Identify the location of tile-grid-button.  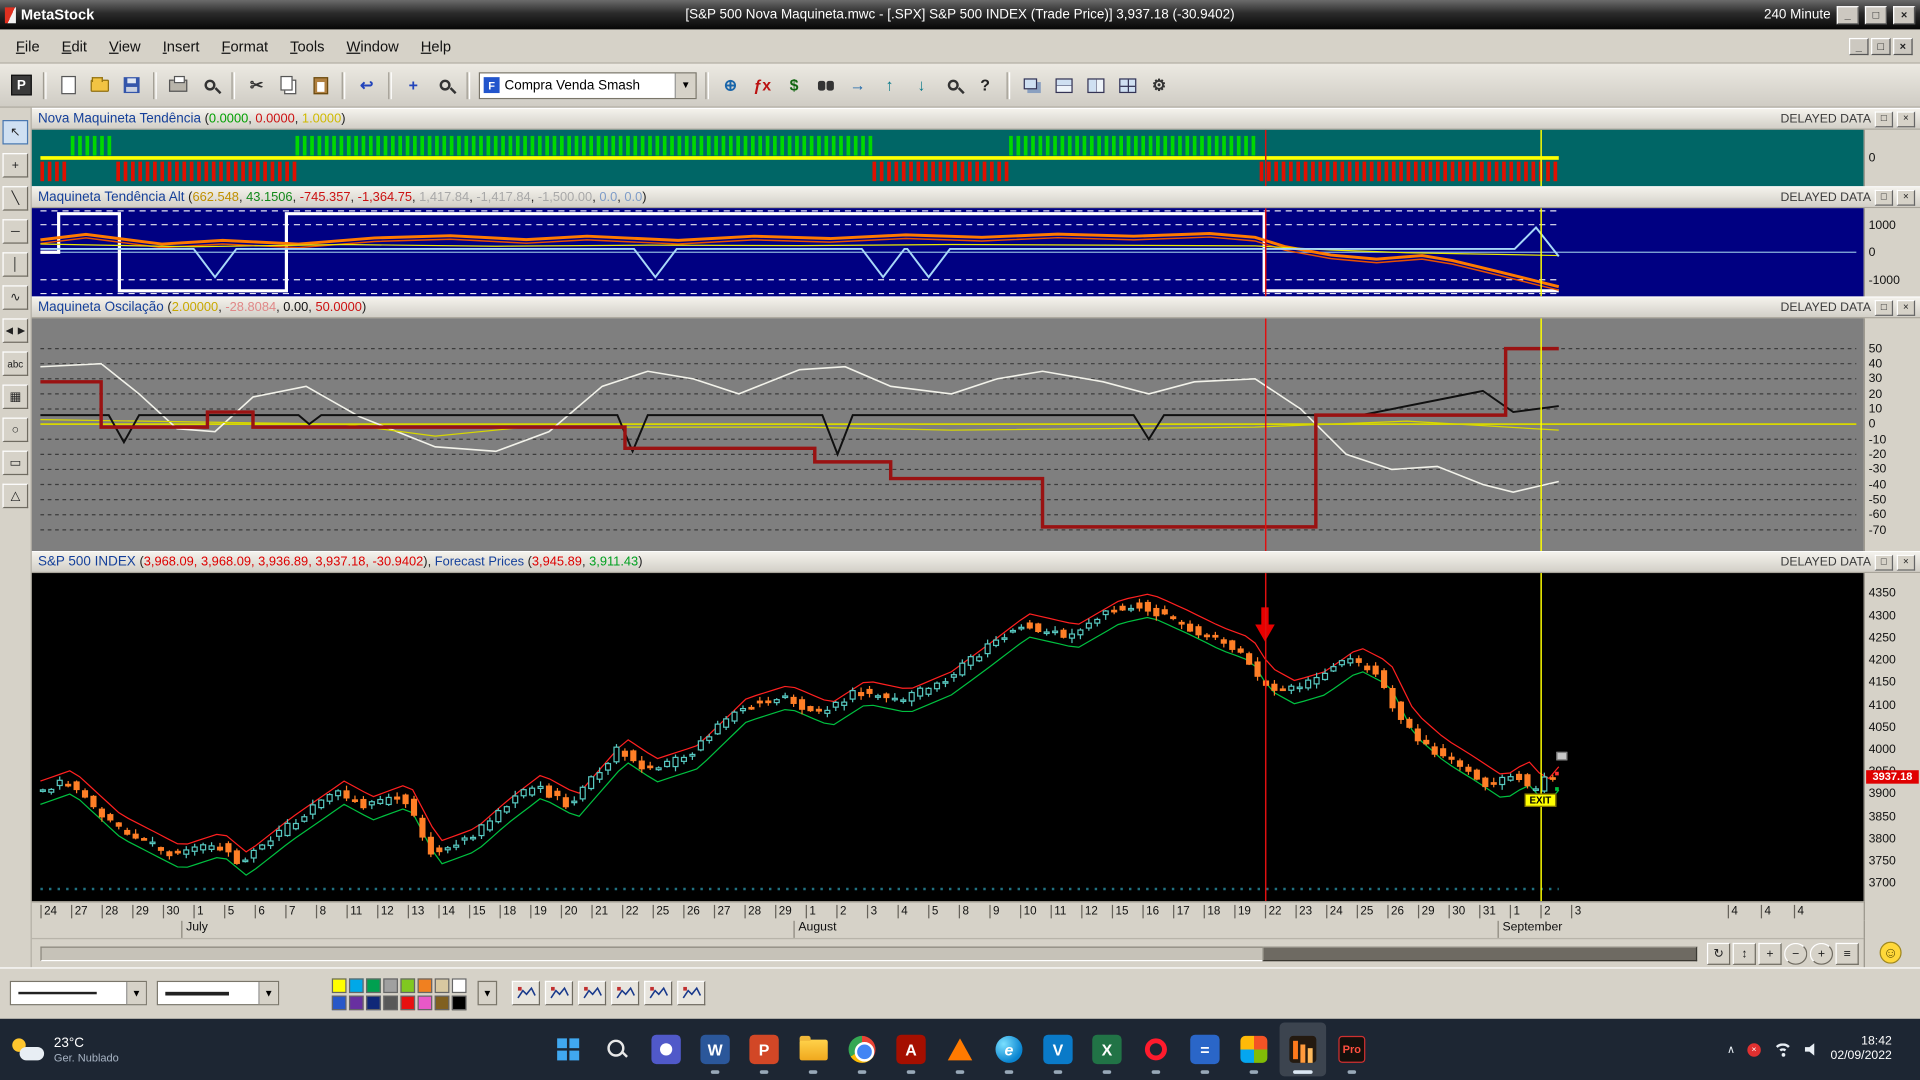
(1127, 85).